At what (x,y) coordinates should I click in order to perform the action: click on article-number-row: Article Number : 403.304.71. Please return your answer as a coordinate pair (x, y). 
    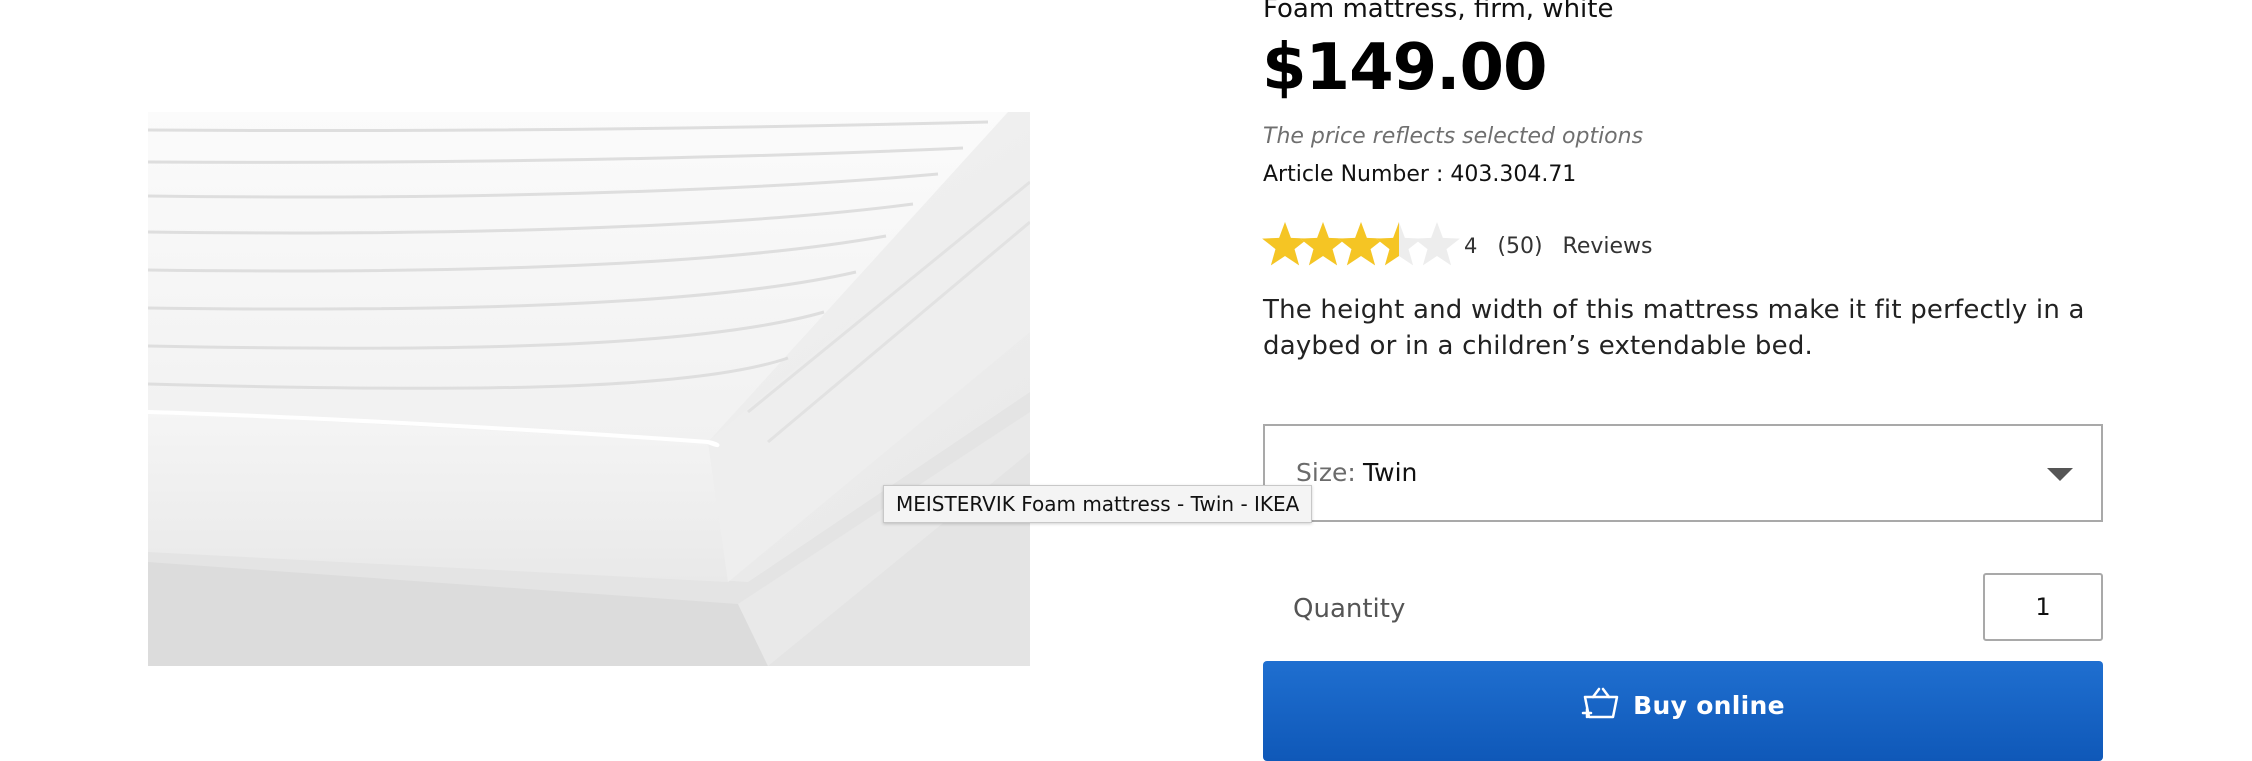
    Looking at the image, I should click on (1419, 175).